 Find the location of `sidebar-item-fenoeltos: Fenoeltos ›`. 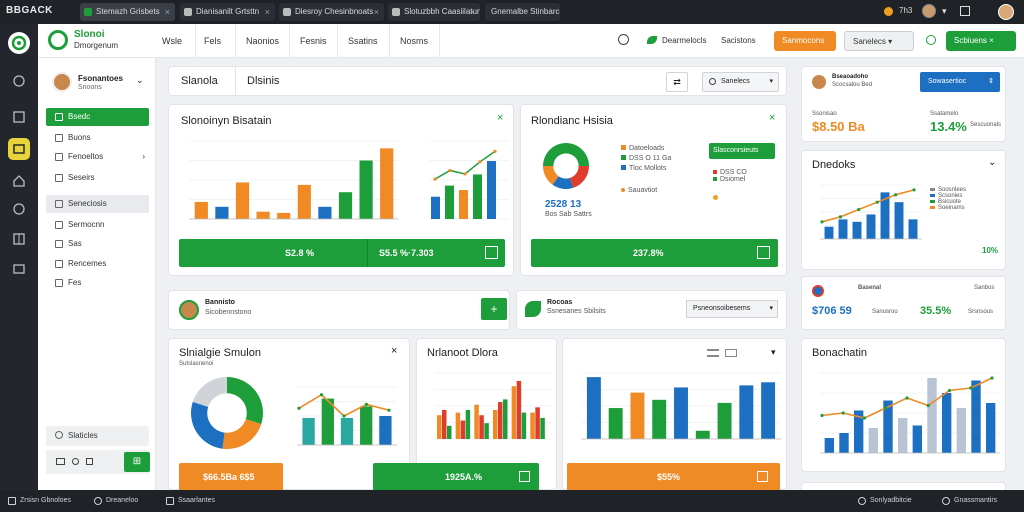

sidebar-item-fenoeltos: Fenoeltos › is located at coordinates (97, 157).